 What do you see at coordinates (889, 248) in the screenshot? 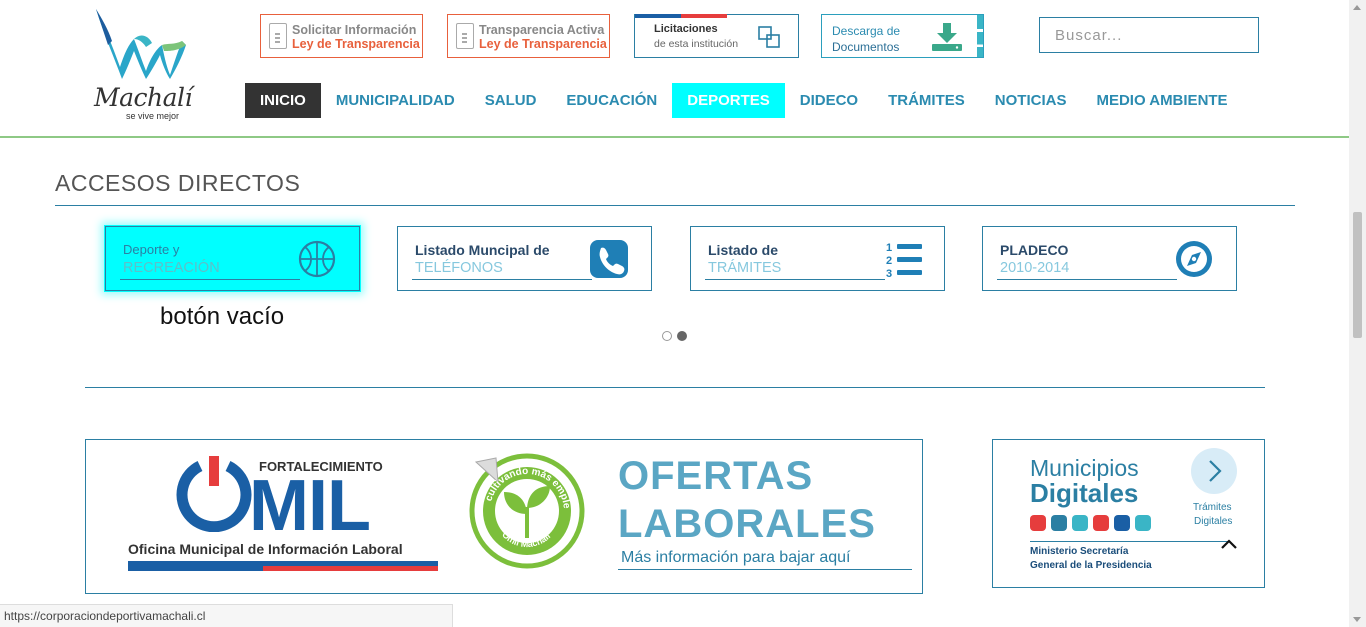
I see `svg-text: 1` at bounding box center [889, 248].